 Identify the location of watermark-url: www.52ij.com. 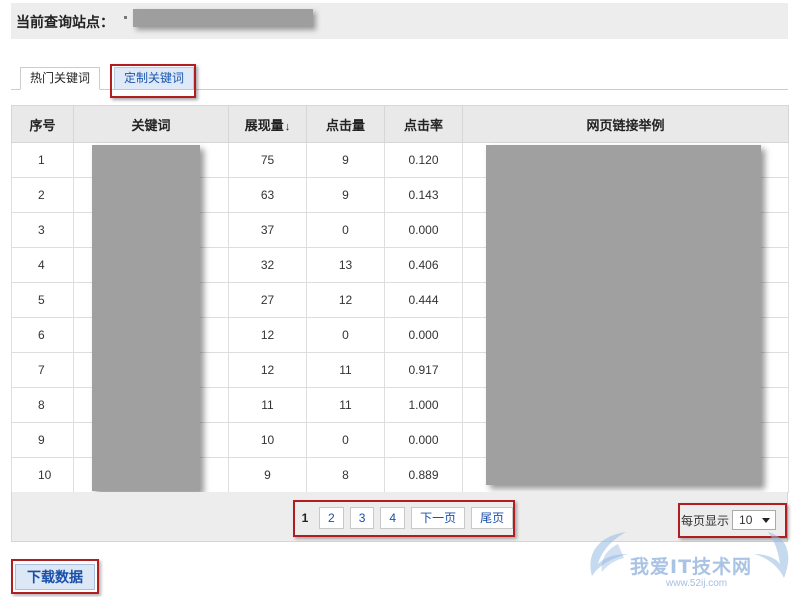
(697, 583).